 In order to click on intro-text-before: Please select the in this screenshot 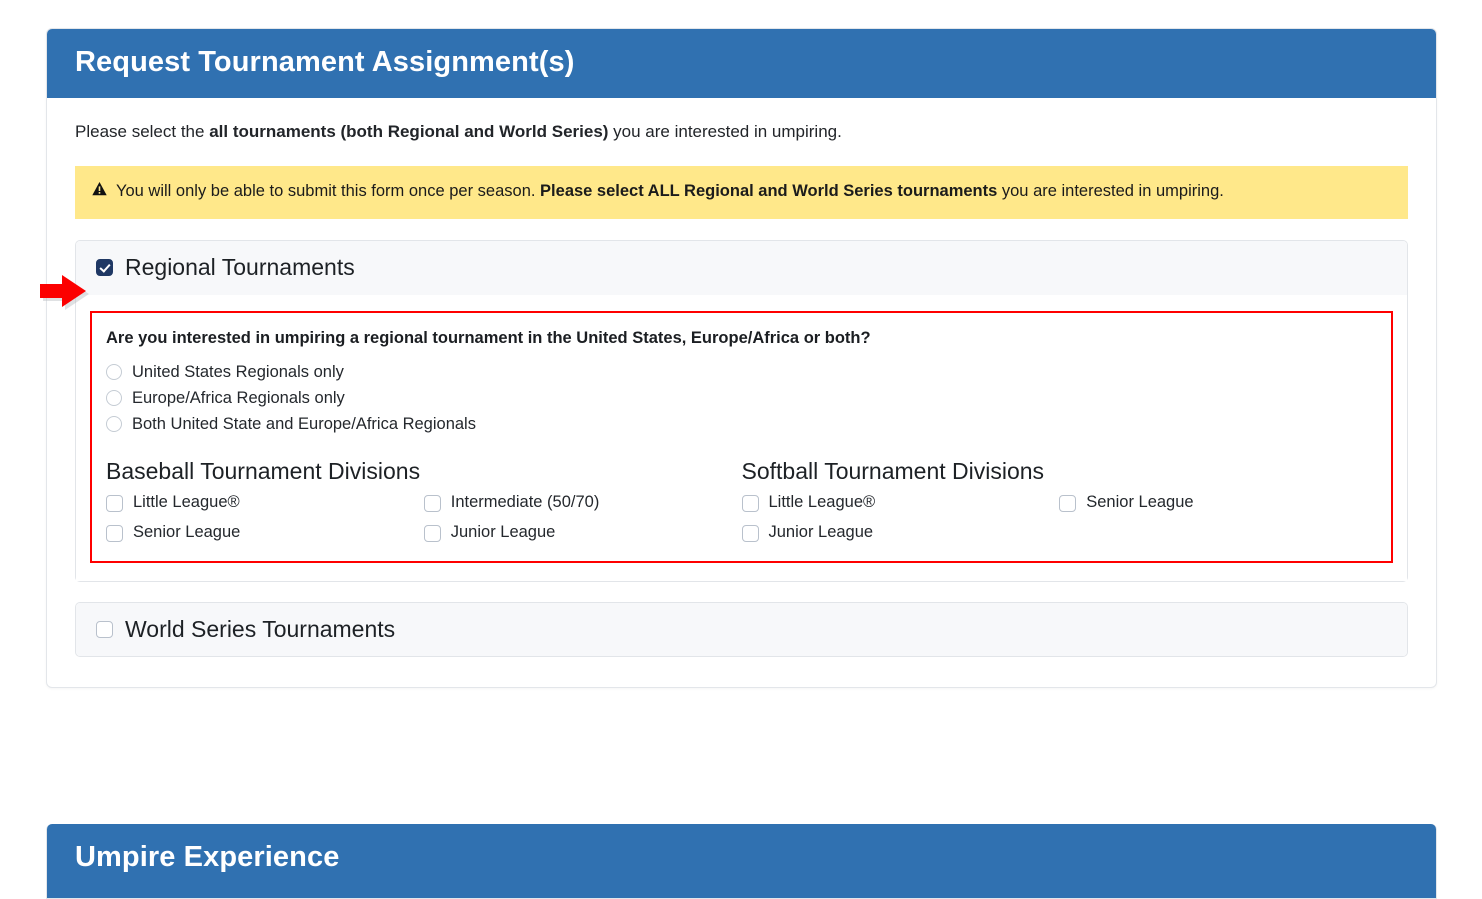, I will do `click(142, 132)`.